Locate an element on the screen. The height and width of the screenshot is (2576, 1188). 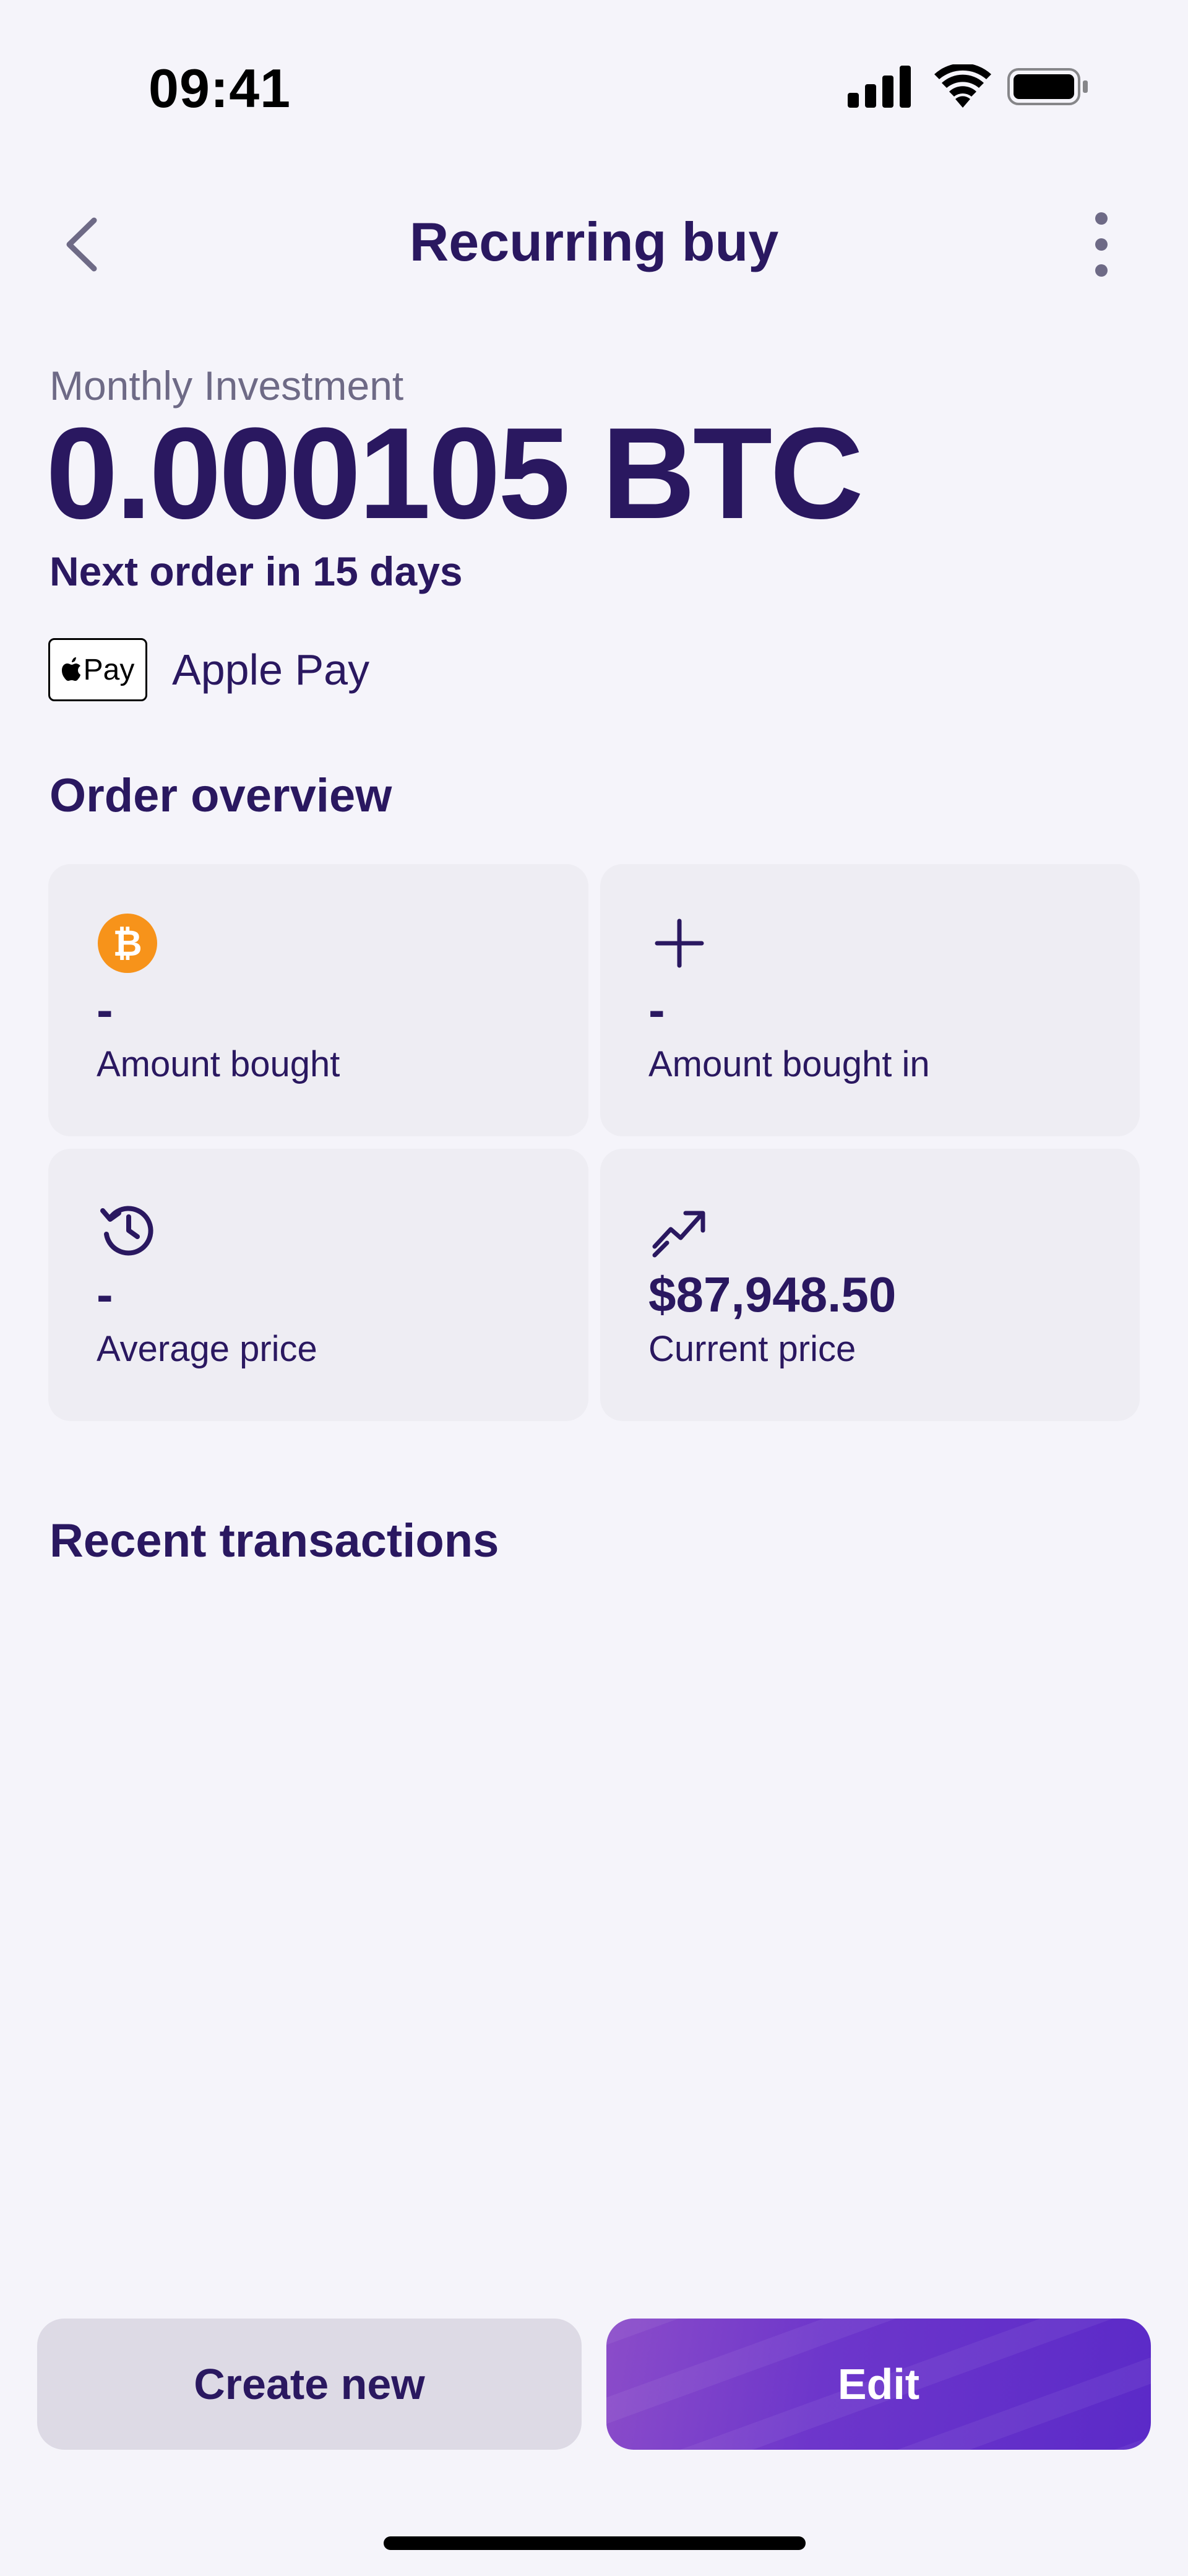
bitcoin-icon: ₿ is located at coordinates (127, 943).